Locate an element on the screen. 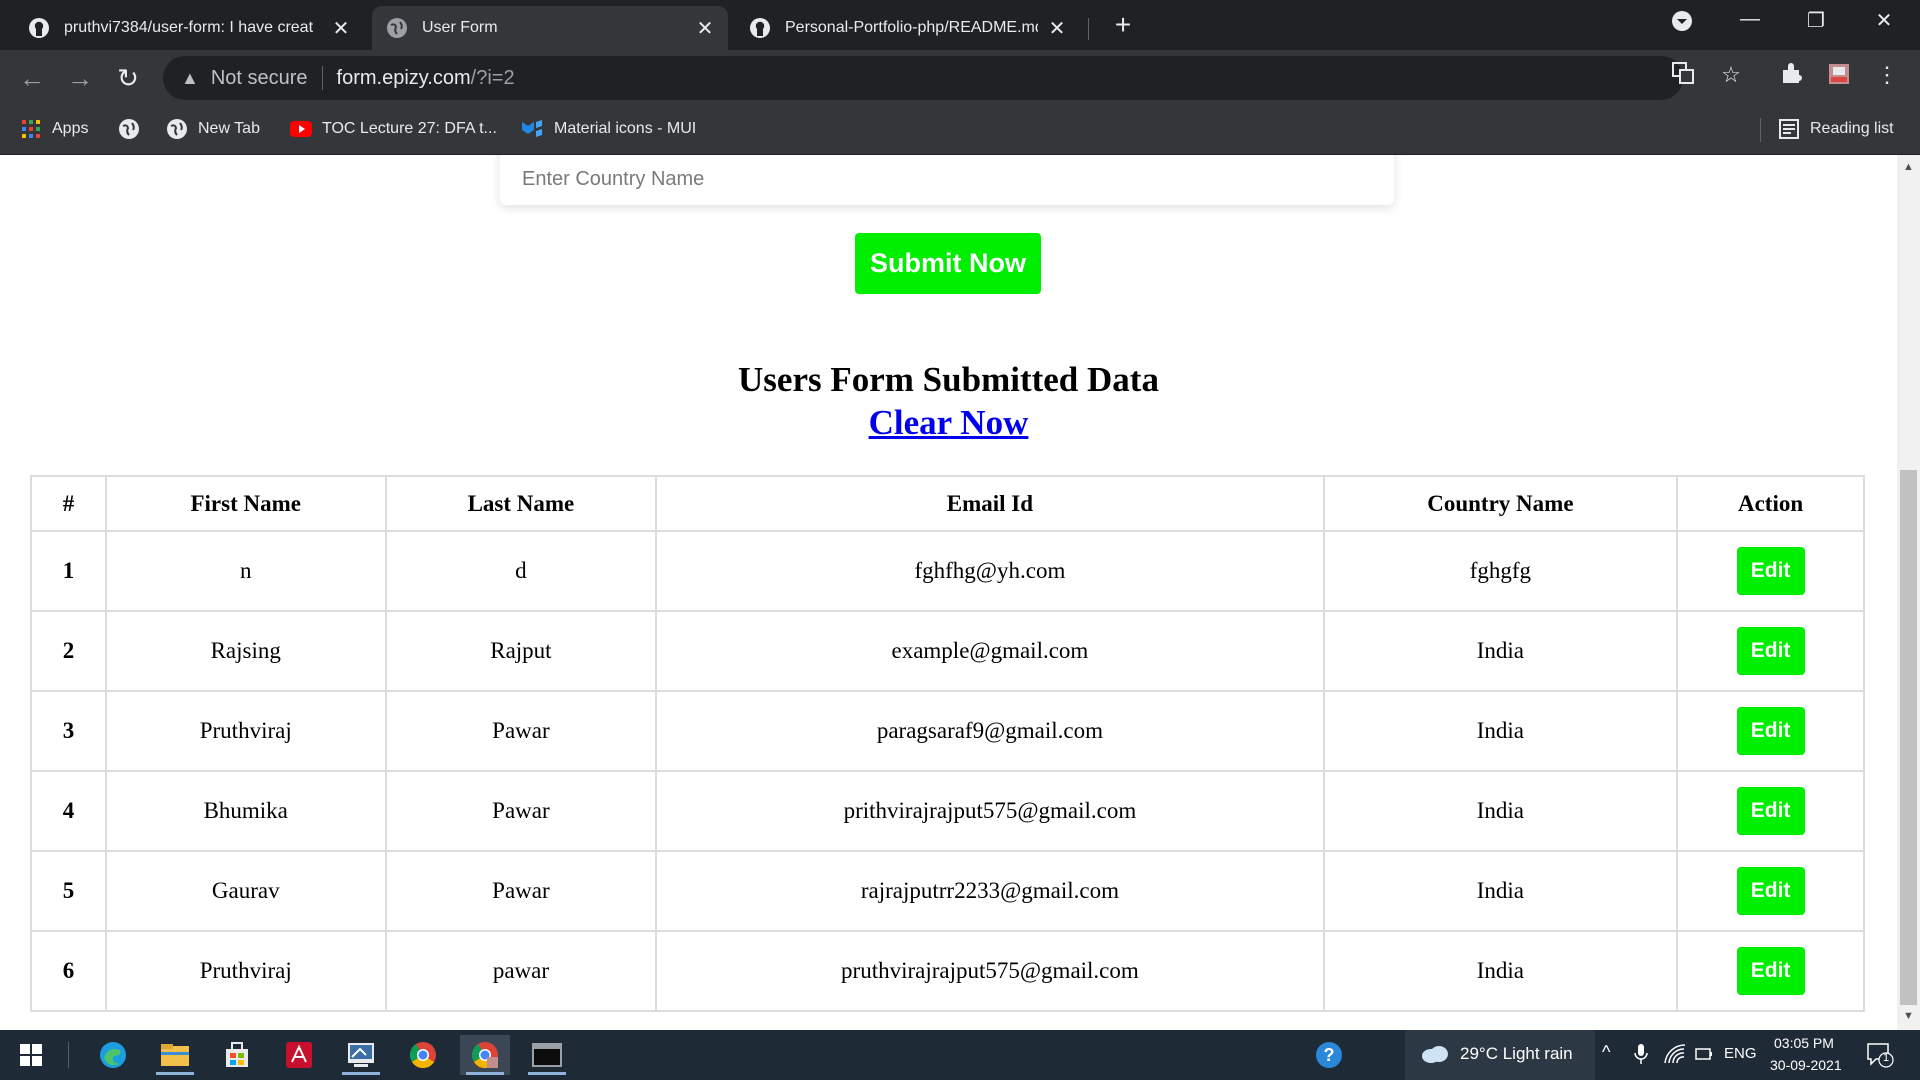  taskbar-divider is located at coordinates (68, 1055).